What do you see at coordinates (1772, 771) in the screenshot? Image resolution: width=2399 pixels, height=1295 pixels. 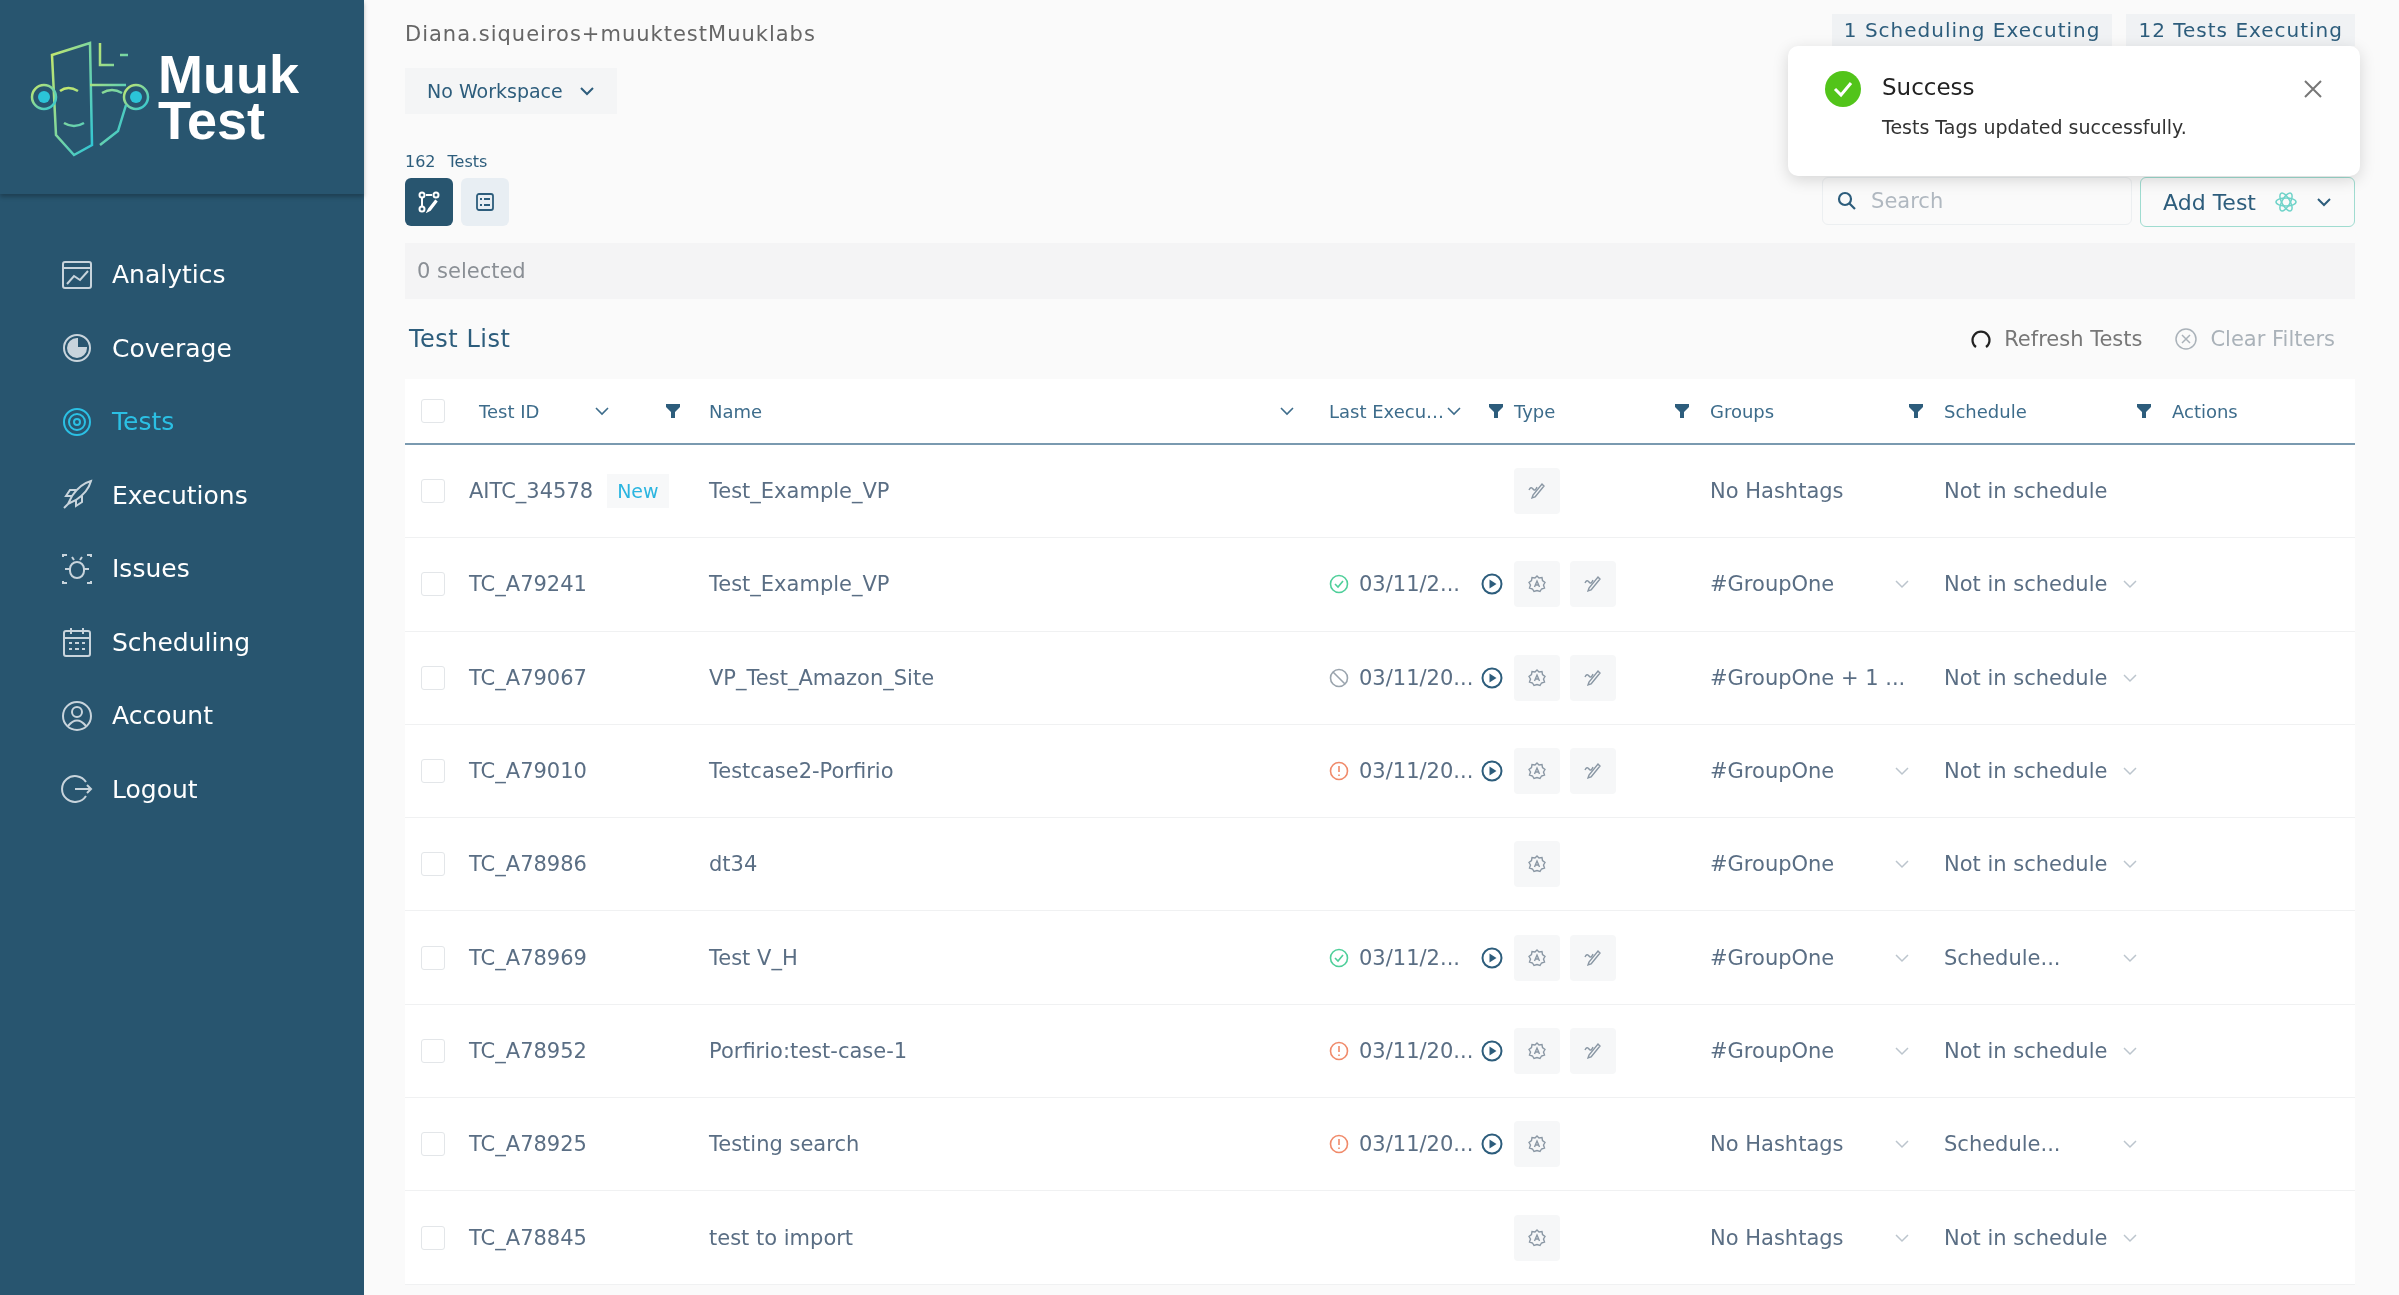 I see `group-tags: #GroupOne` at bounding box center [1772, 771].